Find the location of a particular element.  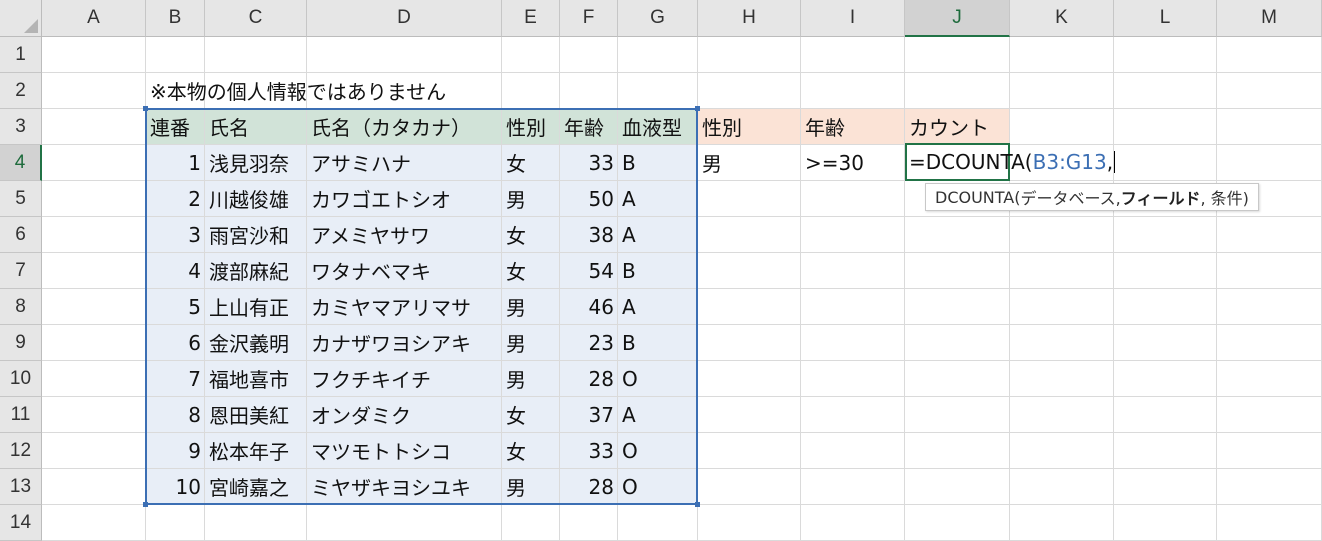

row-header-2: 2 is located at coordinates (21, 91).